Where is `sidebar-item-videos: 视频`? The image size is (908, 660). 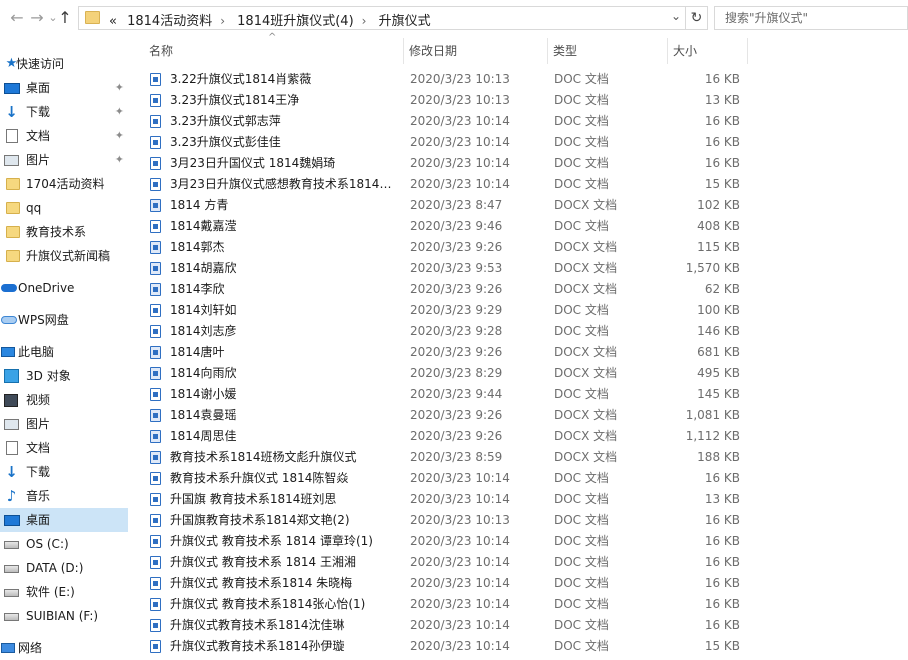
sidebar-item-videos: 视频 is located at coordinates (64, 400).